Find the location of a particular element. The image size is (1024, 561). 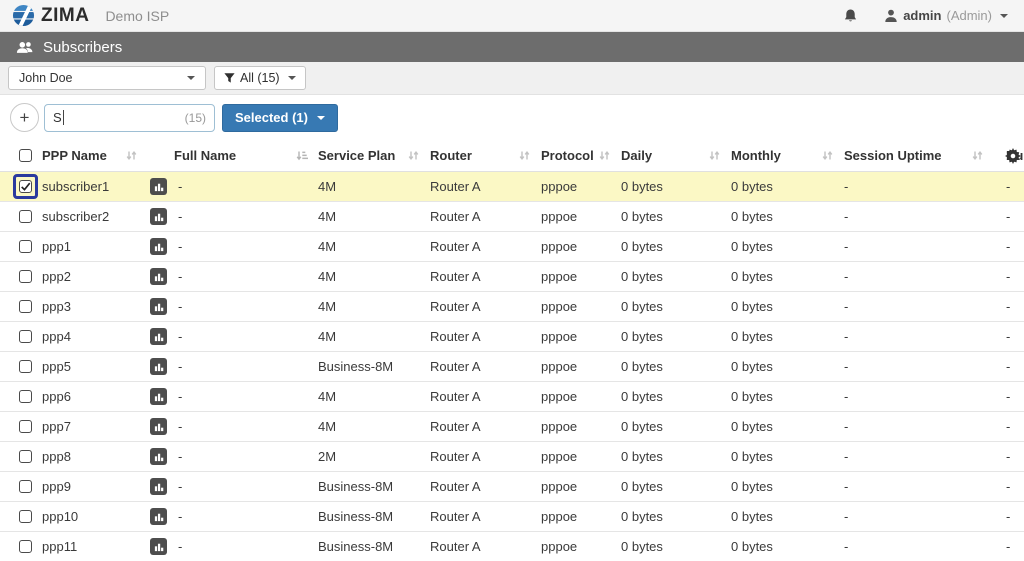

column-header-daily: Daily is located at coordinates (676, 155).